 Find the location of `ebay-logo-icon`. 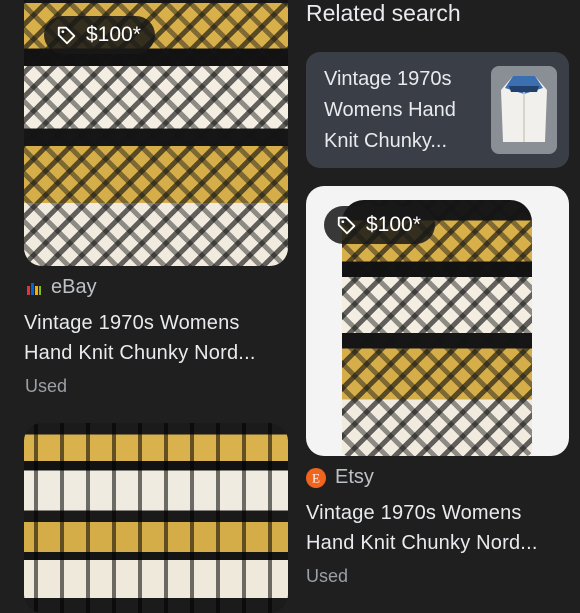

ebay-logo-icon is located at coordinates (34, 288).